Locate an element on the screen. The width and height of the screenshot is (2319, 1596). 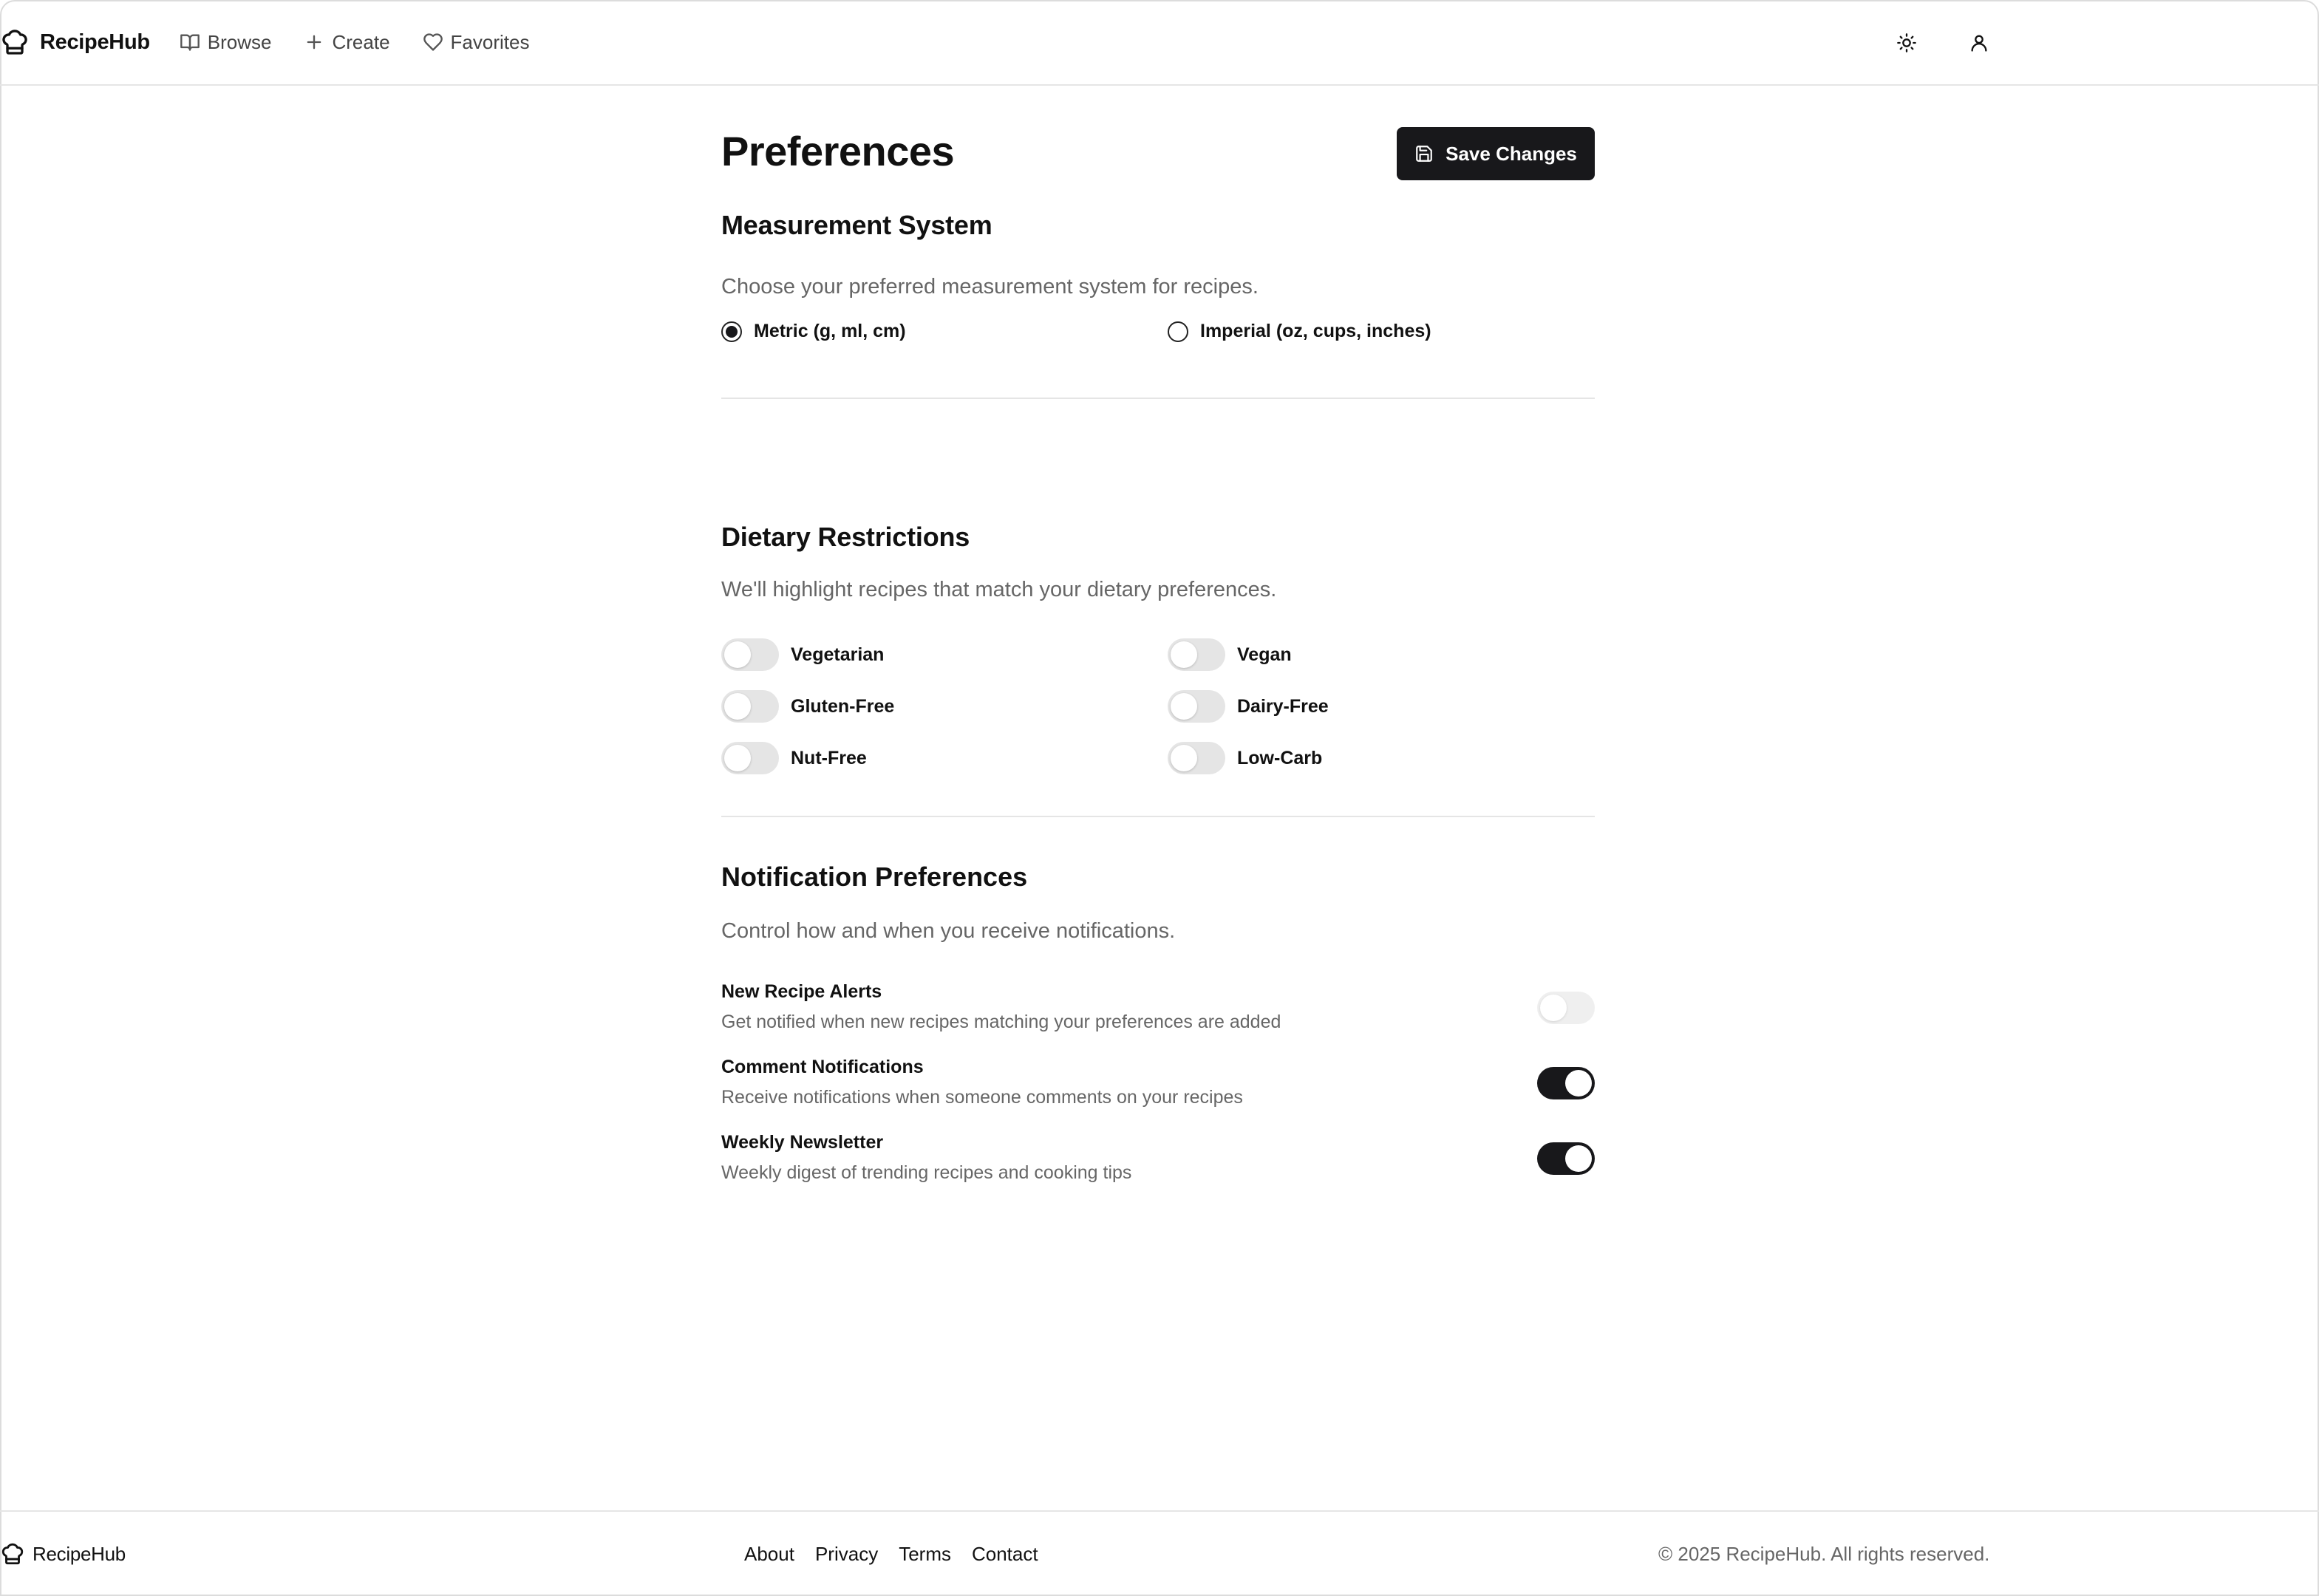
notification-title: New Recipe Alerts is located at coordinates (801, 991).